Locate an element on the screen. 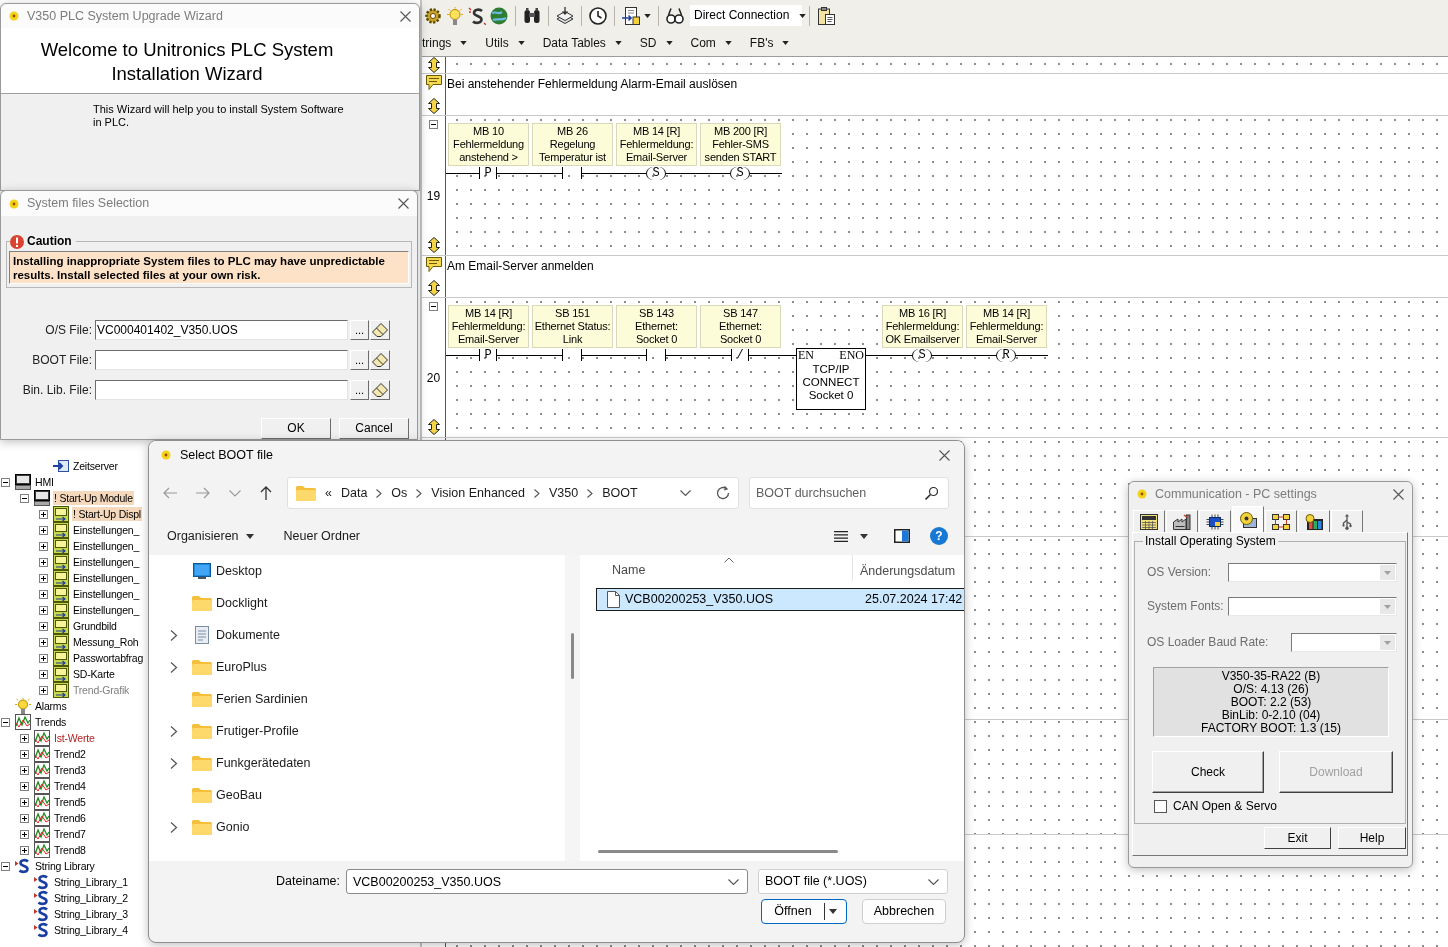  toolbar-button: Organisieren is located at coordinates (210, 536).